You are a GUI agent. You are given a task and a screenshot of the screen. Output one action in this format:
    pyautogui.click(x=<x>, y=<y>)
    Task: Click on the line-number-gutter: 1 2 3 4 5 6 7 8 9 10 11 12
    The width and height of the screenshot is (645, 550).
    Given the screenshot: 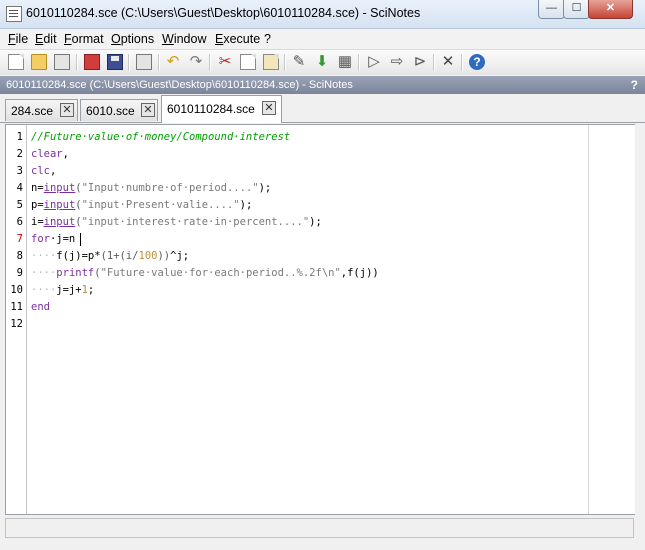 What is the action you would take?
    pyautogui.click(x=16, y=319)
    